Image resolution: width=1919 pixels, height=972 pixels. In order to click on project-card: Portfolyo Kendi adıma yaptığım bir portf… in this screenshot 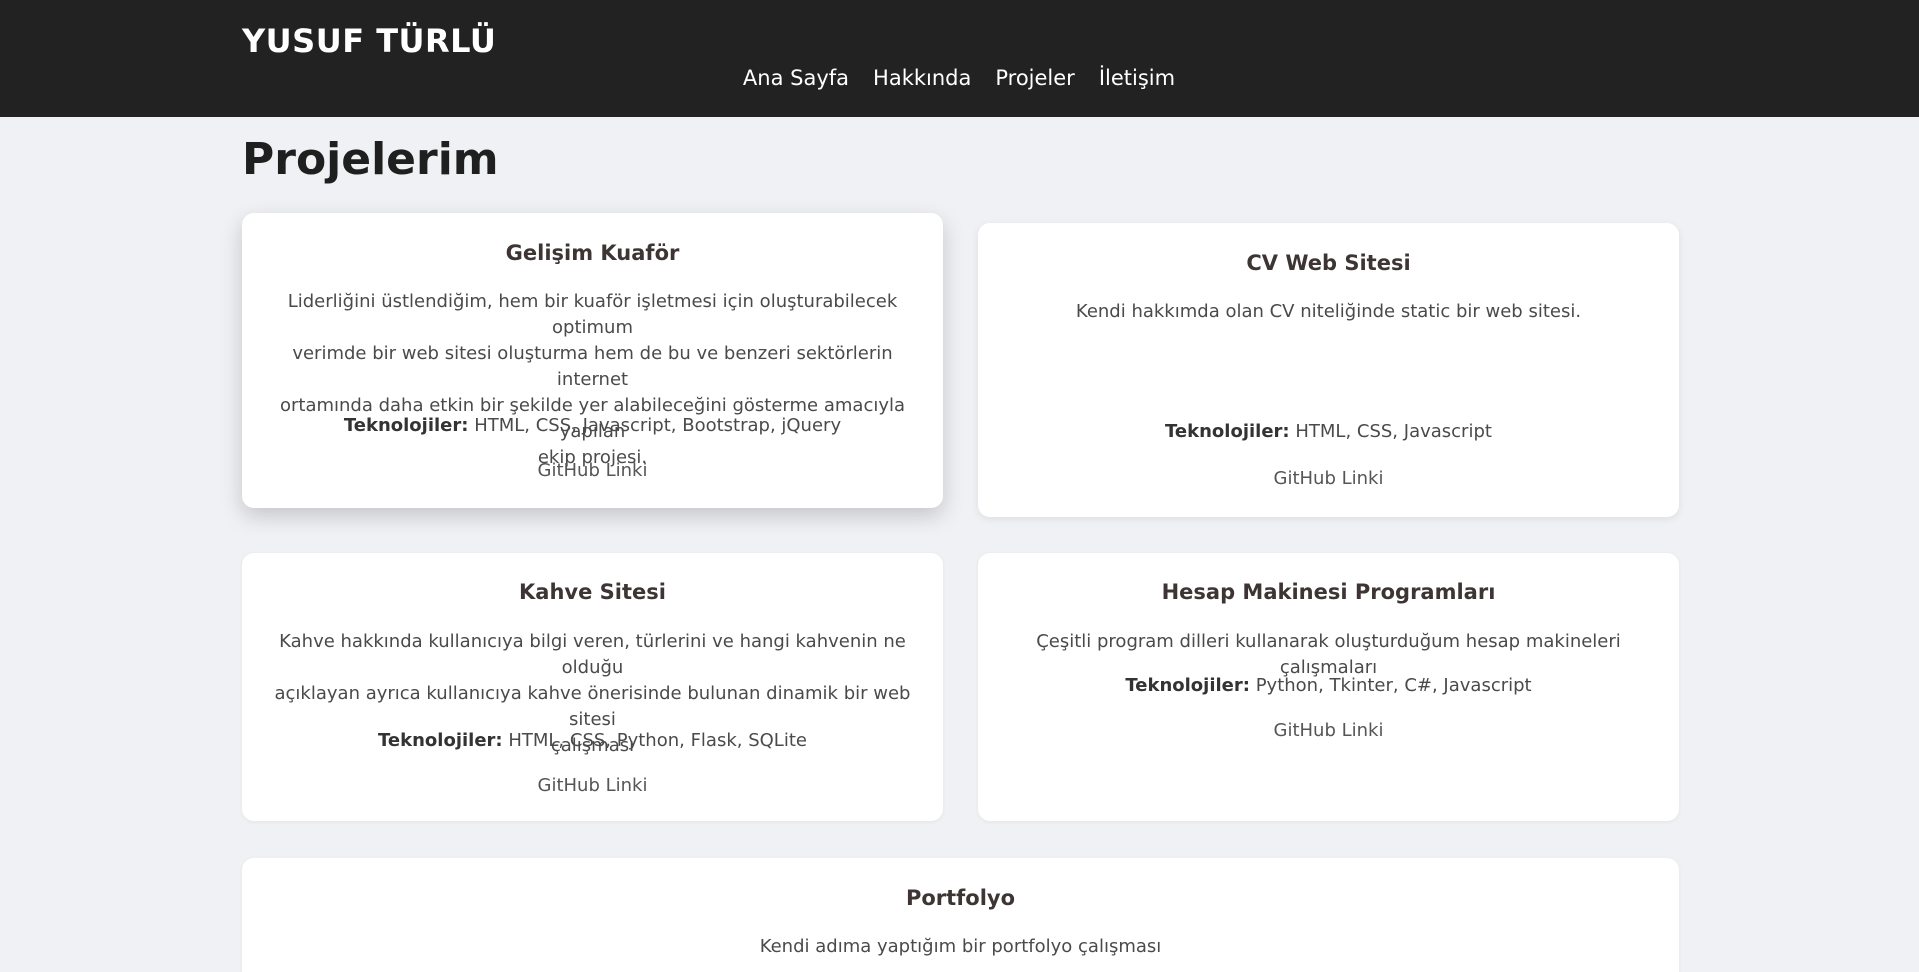, I will do `click(960, 915)`.